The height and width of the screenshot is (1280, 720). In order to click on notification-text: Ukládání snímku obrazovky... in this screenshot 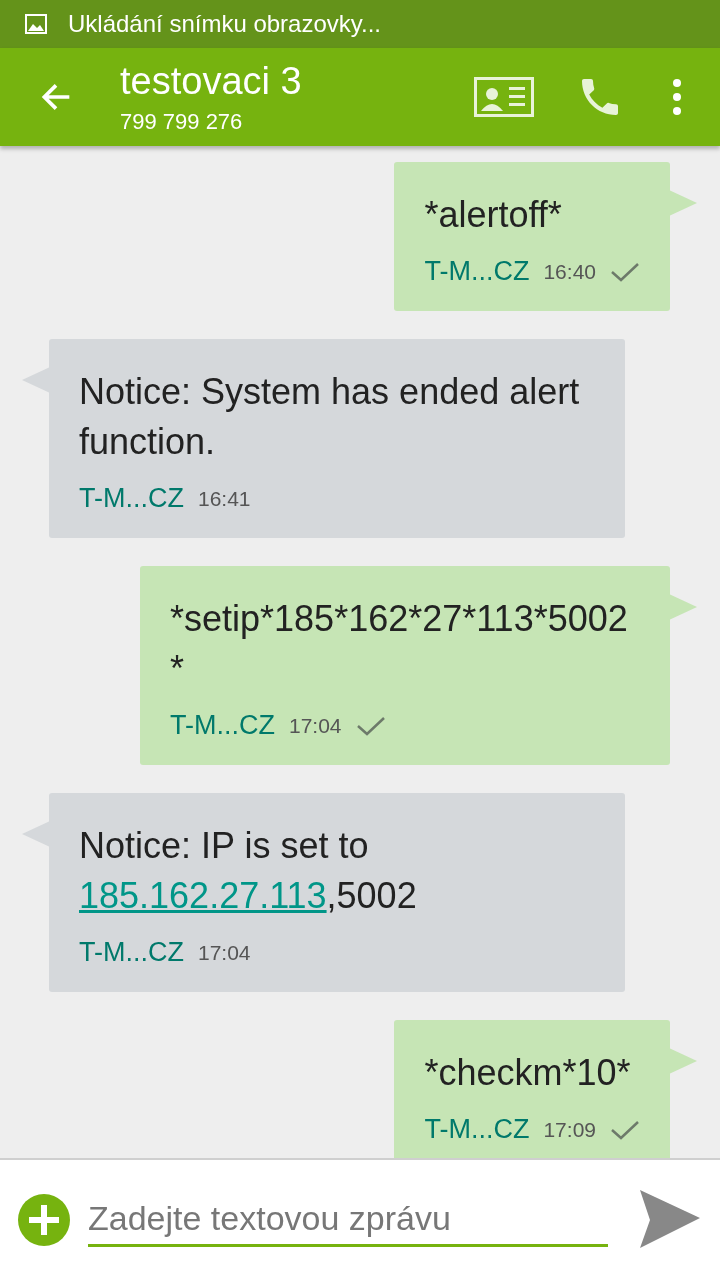, I will do `click(225, 24)`.